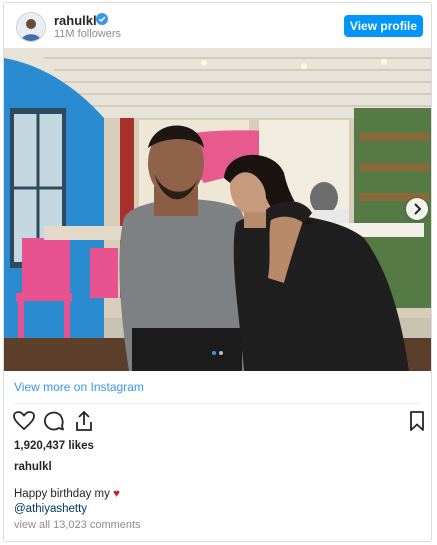 This screenshot has height=545, width=437. Describe the element at coordinates (54, 446) in the screenshot. I see `like-count: 1,920,437 likes` at that location.